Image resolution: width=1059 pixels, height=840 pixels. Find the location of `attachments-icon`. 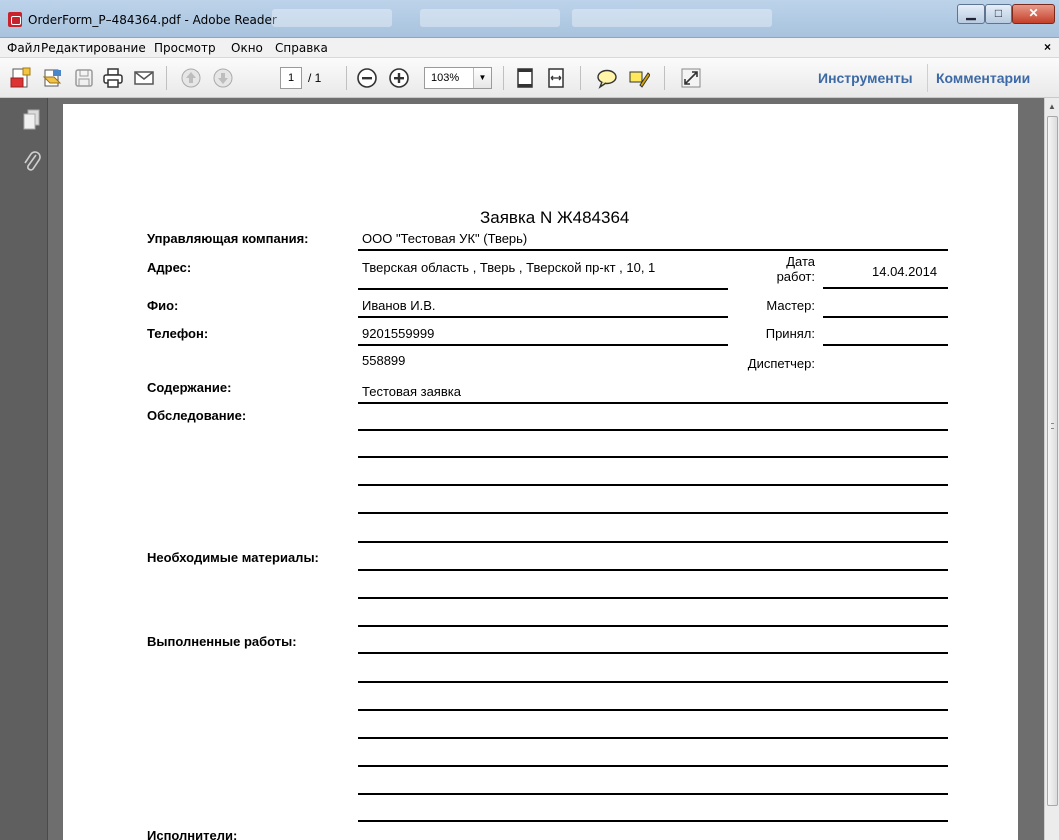

attachments-icon is located at coordinates (32, 162).